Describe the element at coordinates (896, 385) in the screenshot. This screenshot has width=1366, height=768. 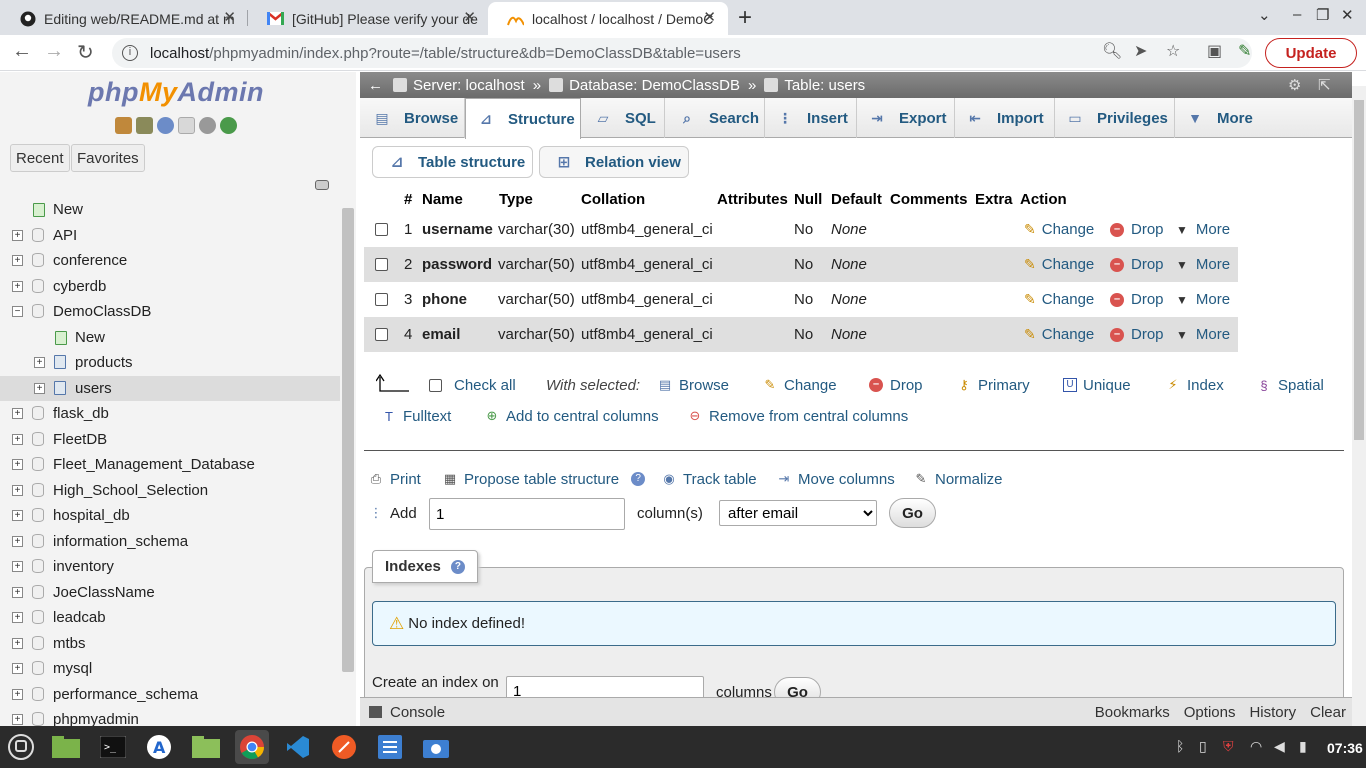
I see `bulk-drop-button: – Drop` at that location.